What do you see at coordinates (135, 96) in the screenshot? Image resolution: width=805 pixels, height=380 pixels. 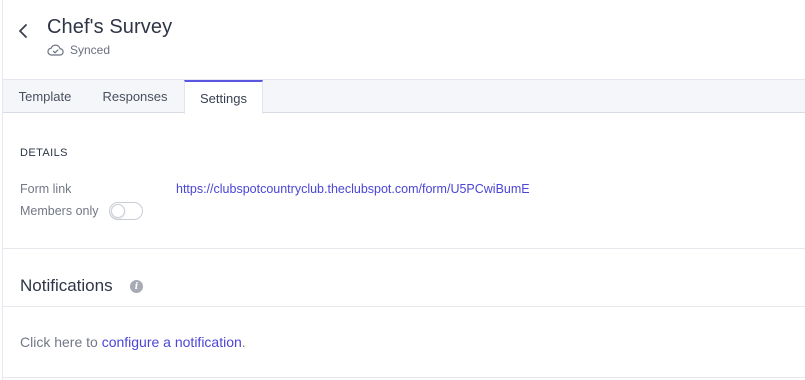 I see `tab-responses: Responses` at bounding box center [135, 96].